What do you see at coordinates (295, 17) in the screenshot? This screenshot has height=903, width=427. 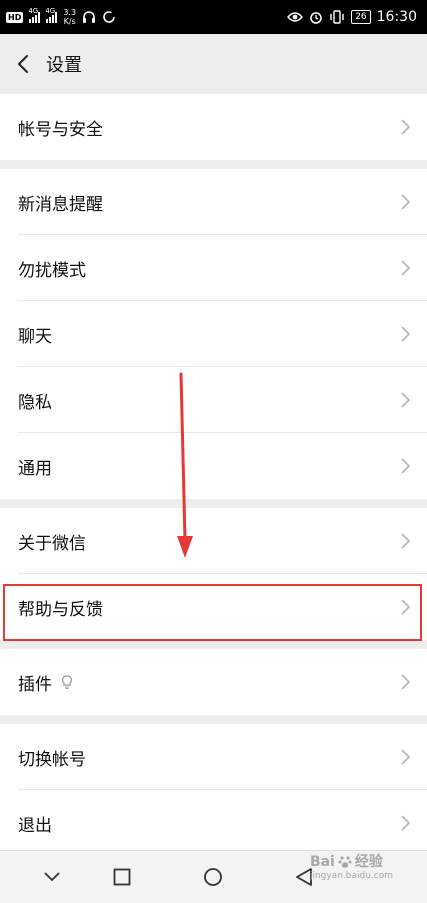 I see `eye-icon` at bounding box center [295, 17].